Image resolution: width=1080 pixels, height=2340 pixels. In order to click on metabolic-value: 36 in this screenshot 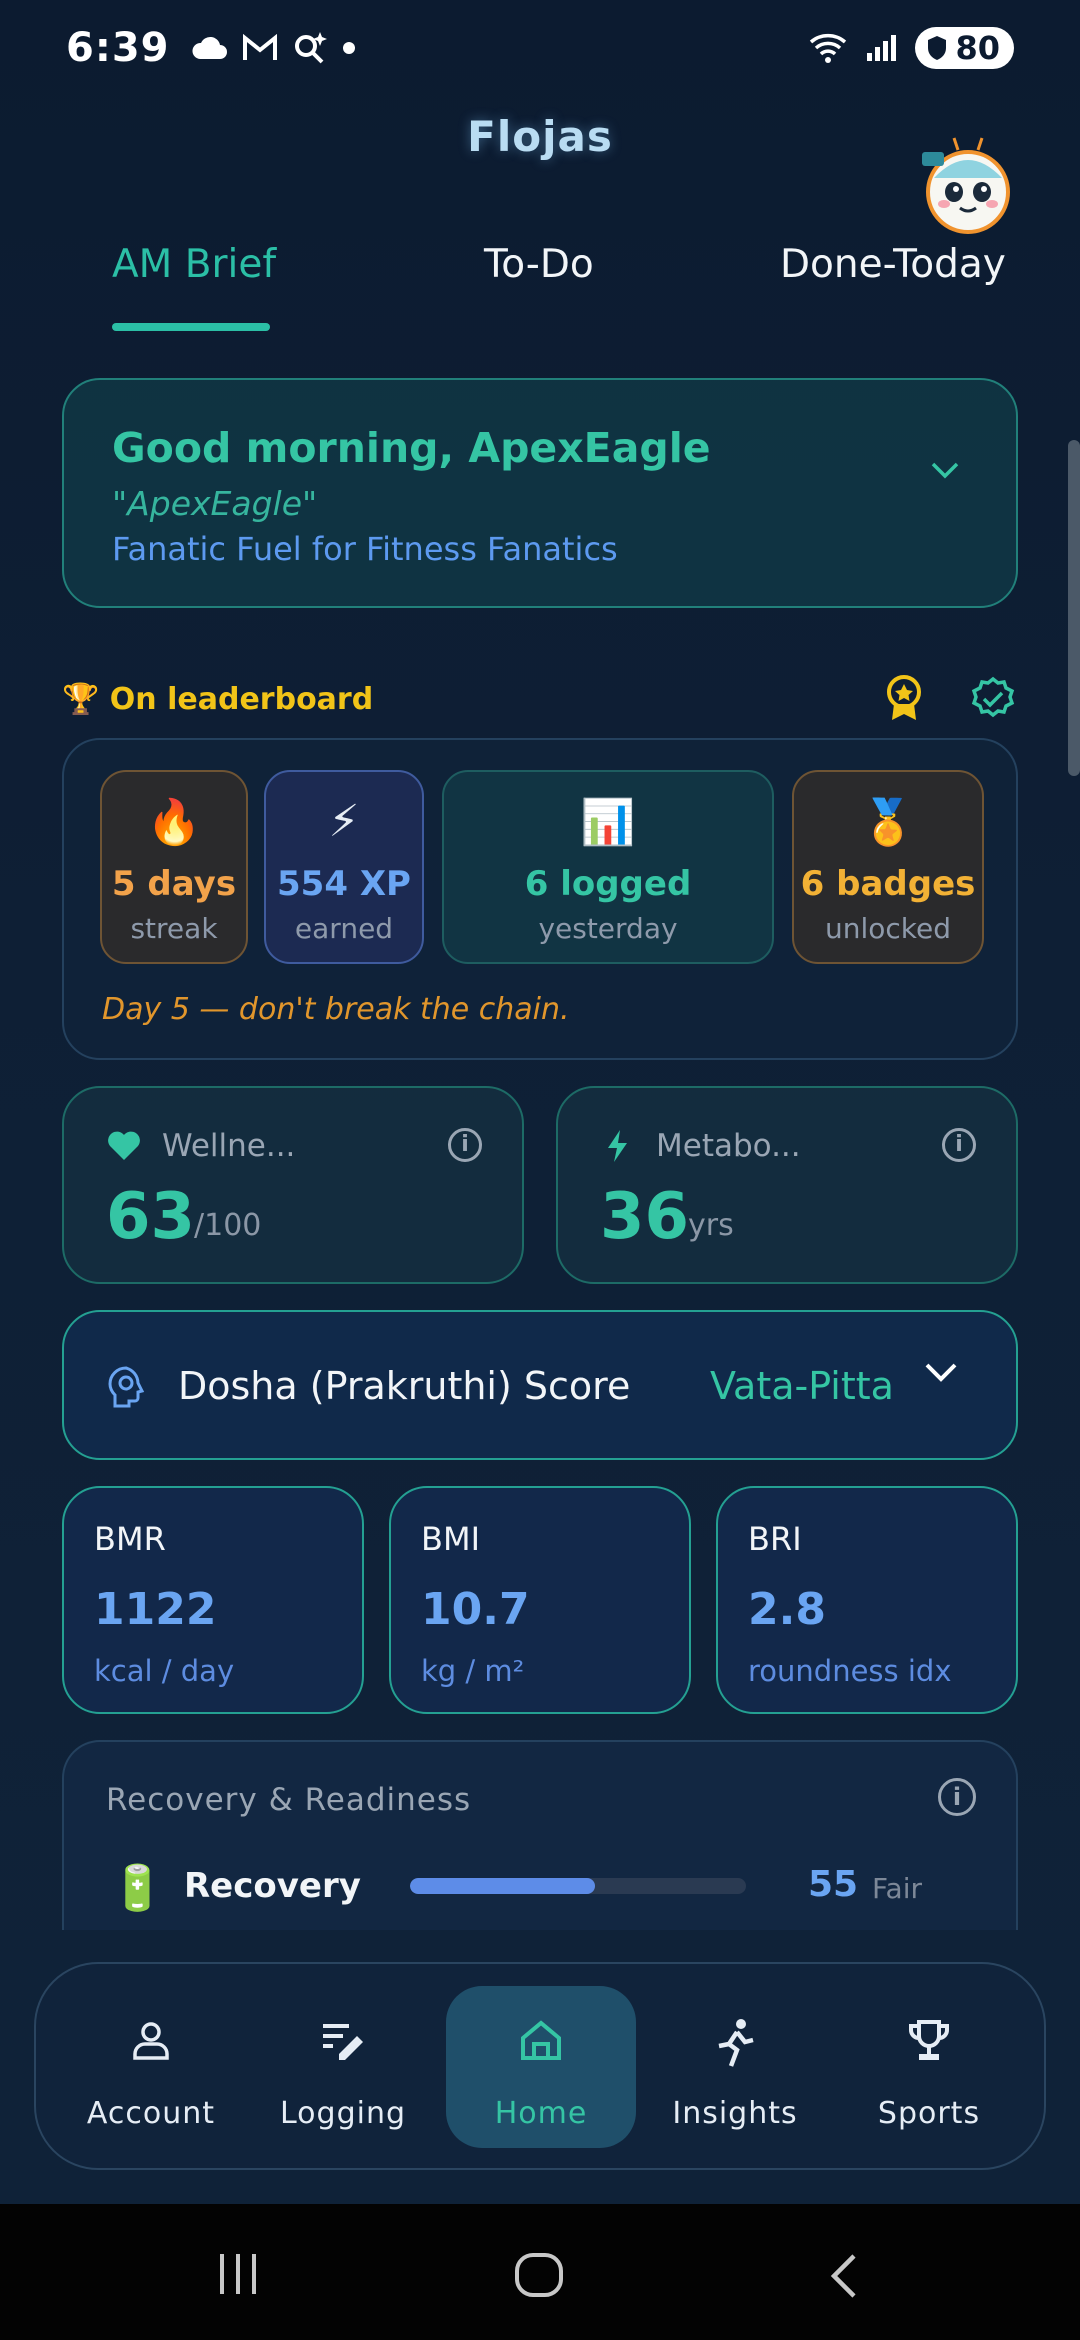, I will do `click(645, 1217)`.